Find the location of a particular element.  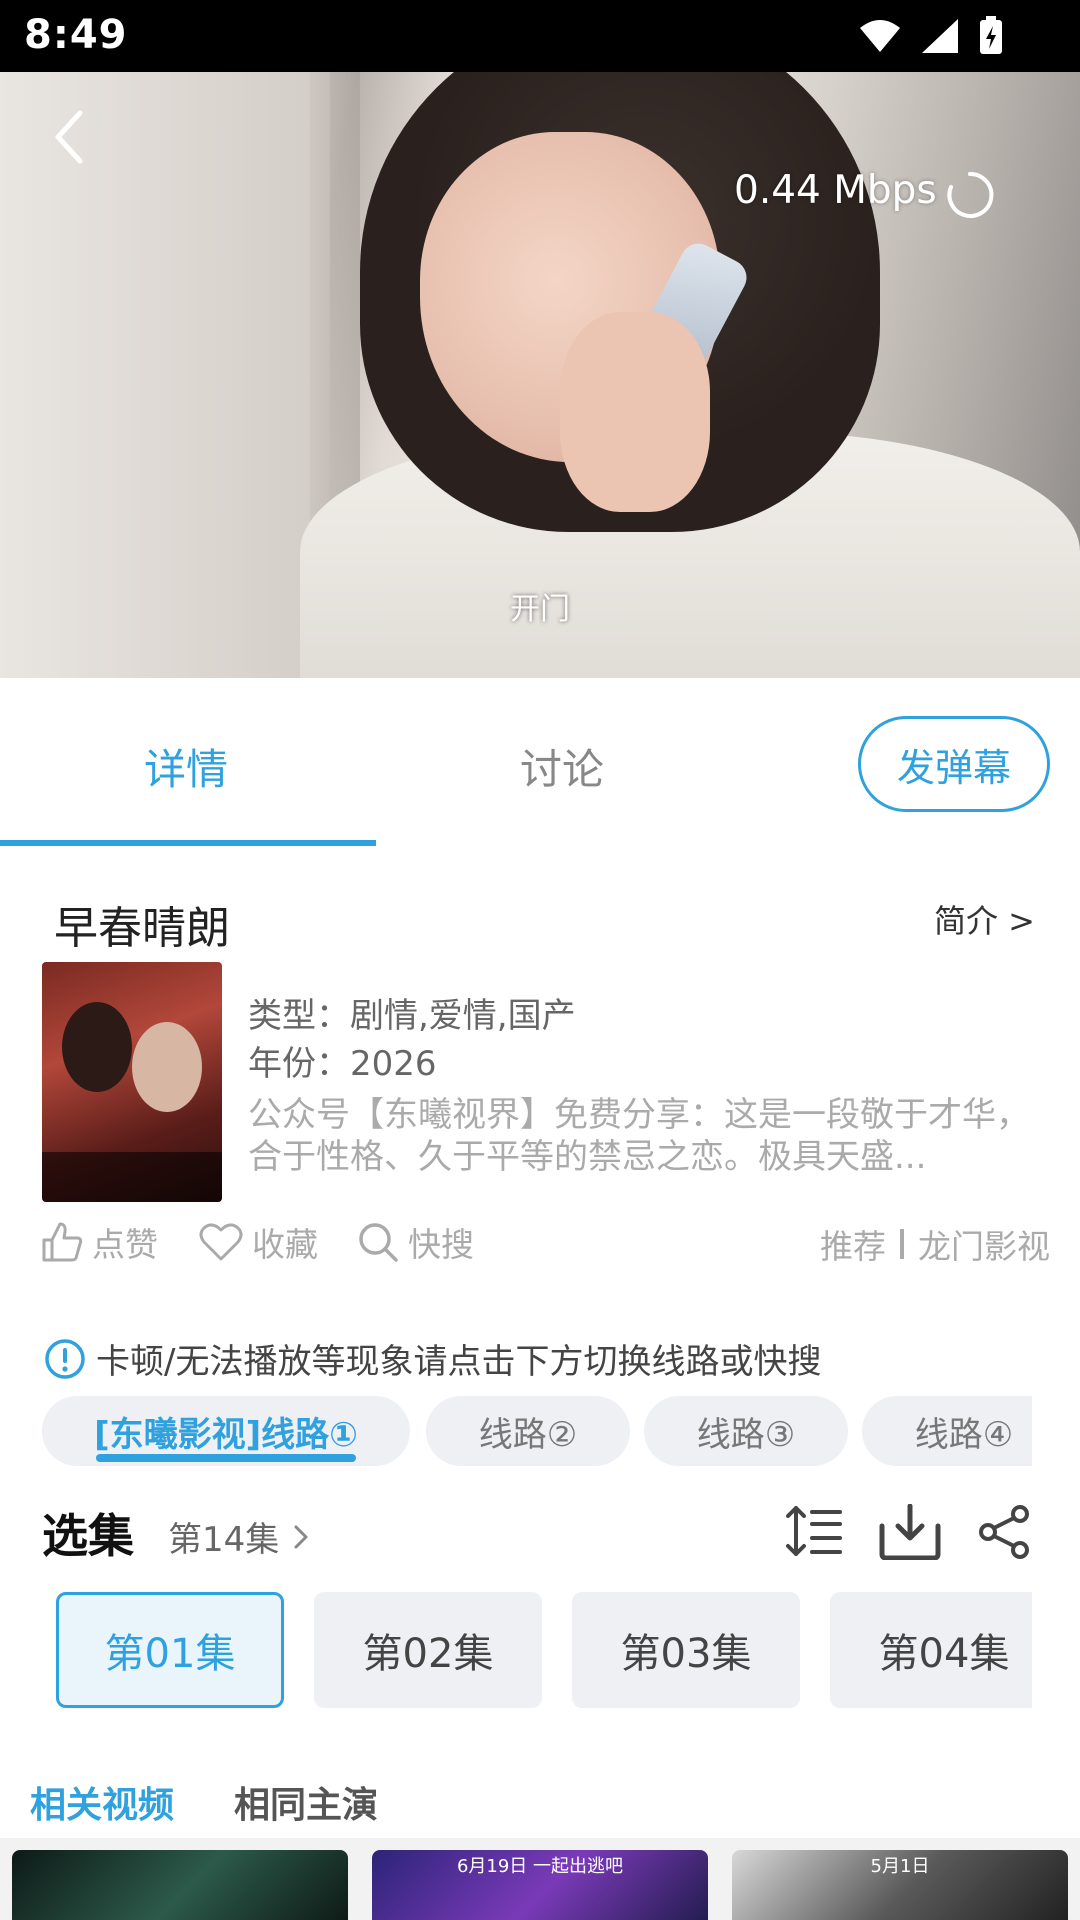

show-type: 类型：剧情,爱情,国产 is located at coordinates (412, 1016).